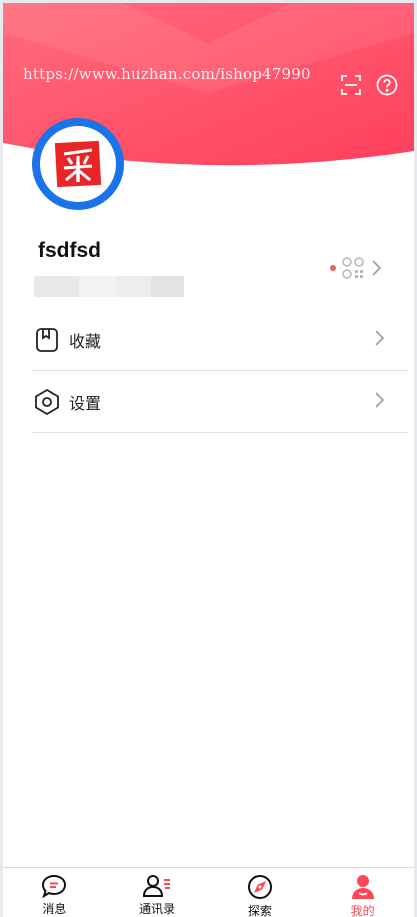 The width and height of the screenshot is (417, 917). What do you see at coordinates (351, 85) in the screenshot?
I see `scan-icon` at bounding box center [351, 85].